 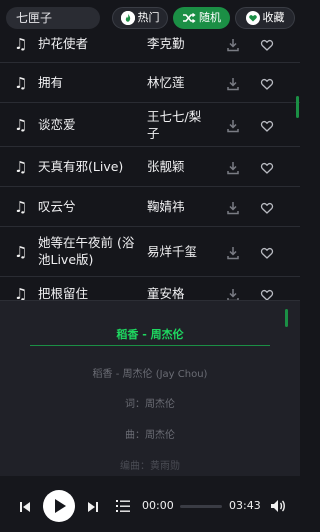 What do you see at coordinates (57, 124) in the screenshot?
I see `song-title: 谈恋爱` at bounding box center [57, 124].